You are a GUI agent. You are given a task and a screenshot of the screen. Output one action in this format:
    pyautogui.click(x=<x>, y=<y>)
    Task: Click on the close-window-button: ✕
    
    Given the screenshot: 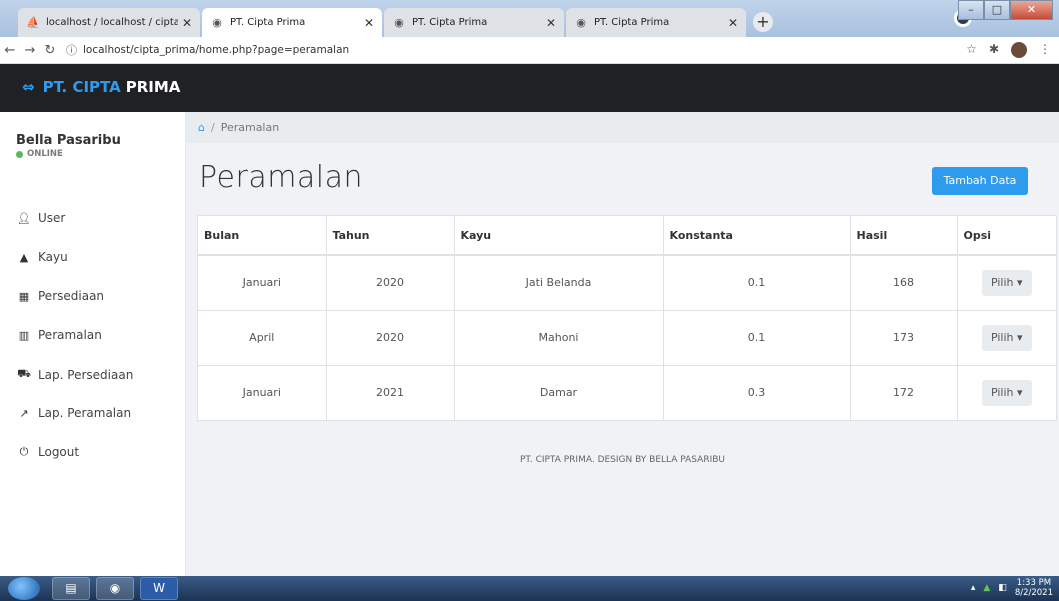 What is the action you would take?
    pyautogui.click(x=1031, y=10)
    